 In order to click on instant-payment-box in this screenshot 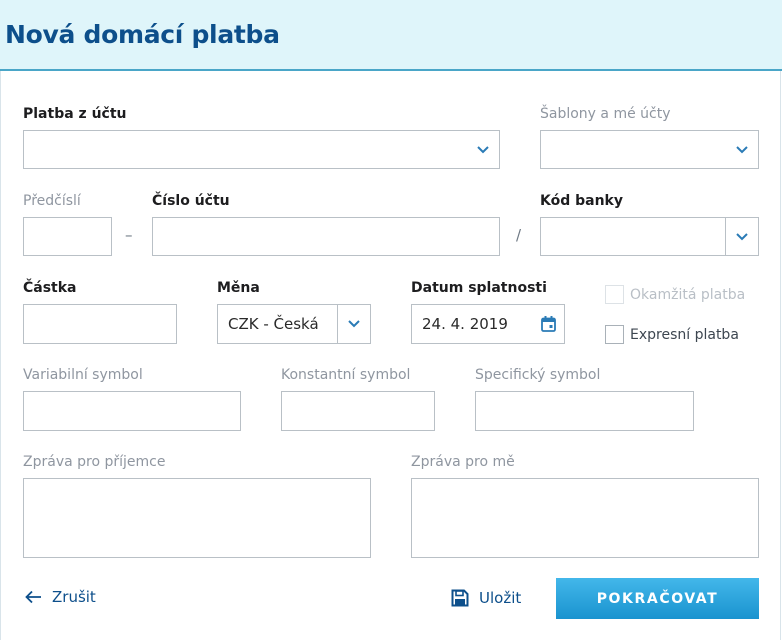, I will do `click(614, 294)`.